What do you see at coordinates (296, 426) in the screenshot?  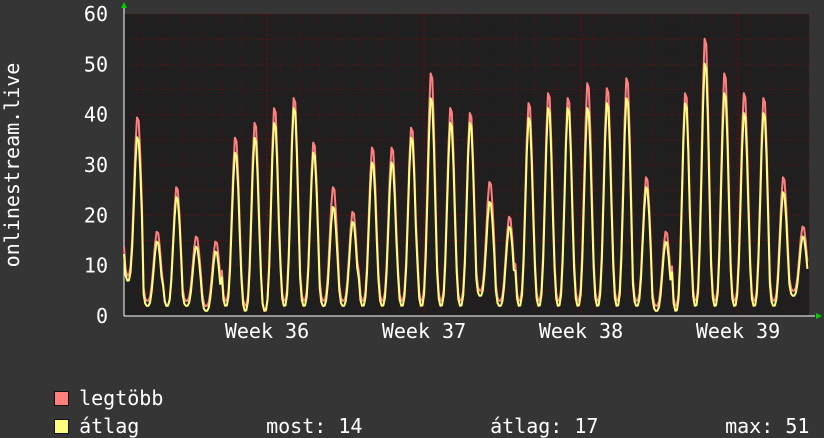 I see `stat-now-label: most:` at bounding box center [296, 426].